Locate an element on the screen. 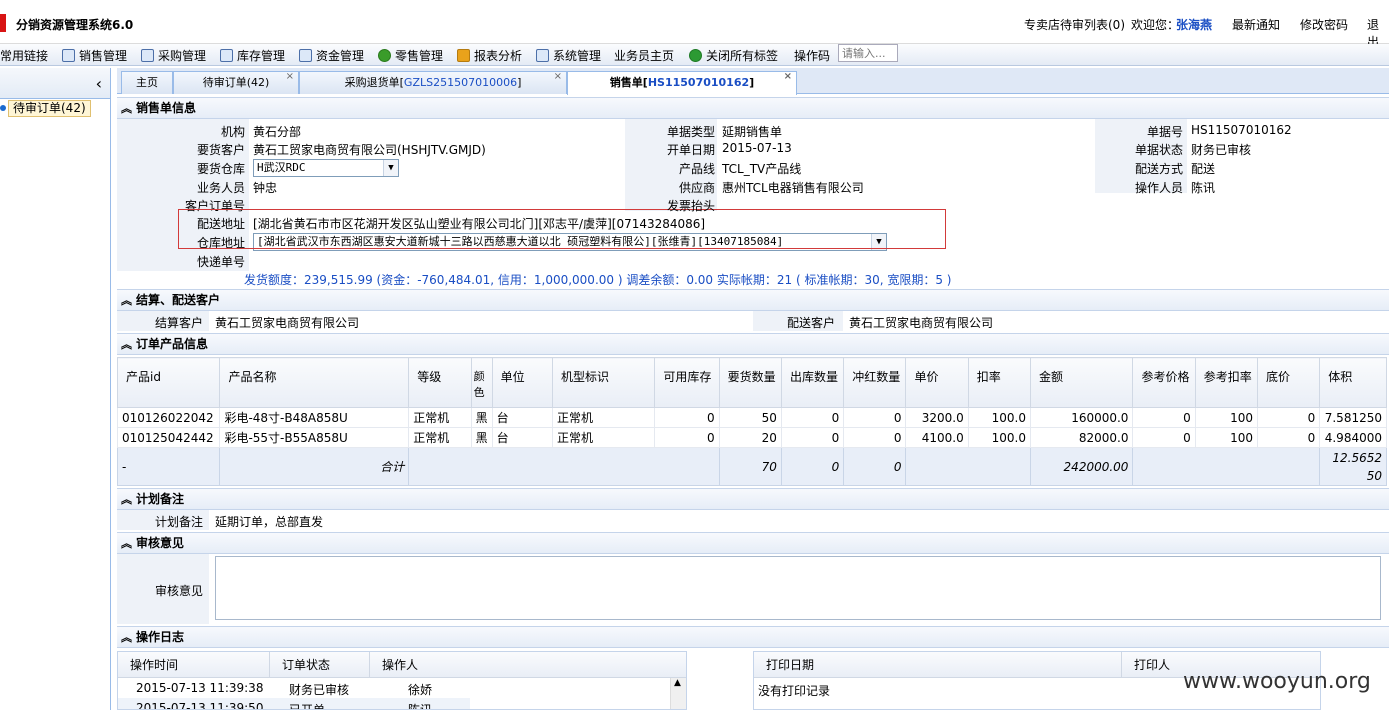  column-header: 扣率 is located at coordinates (999, 382).